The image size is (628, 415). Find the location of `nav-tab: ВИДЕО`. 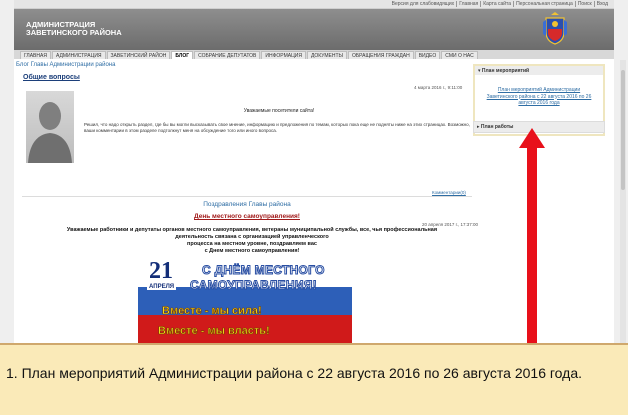

nav-tab: ВИДЕО is located at coordinates (427, 55).